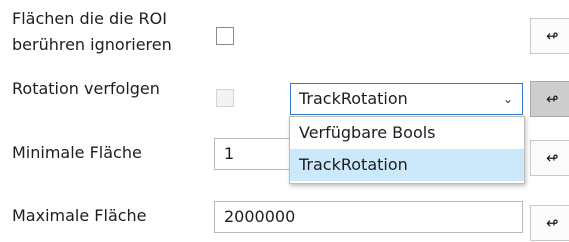  What do you see at coordinates (225, 98) in the screenshot?
I see `track-rotation-checkbox` at bounding box center [225, 98].